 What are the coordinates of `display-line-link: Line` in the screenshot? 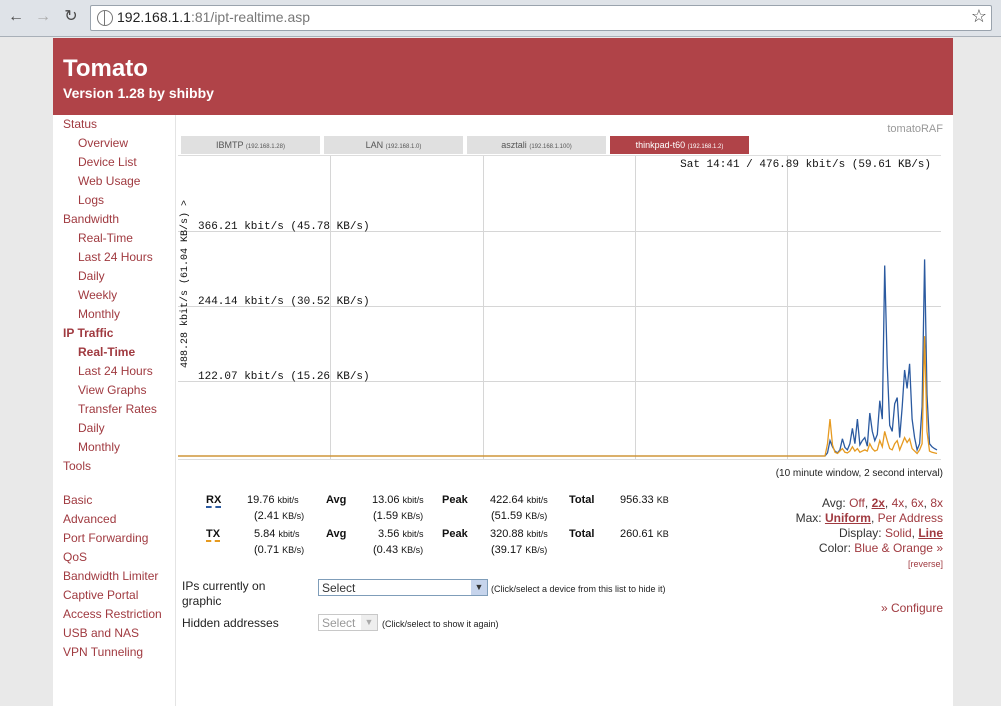 It's located at (930, 533).